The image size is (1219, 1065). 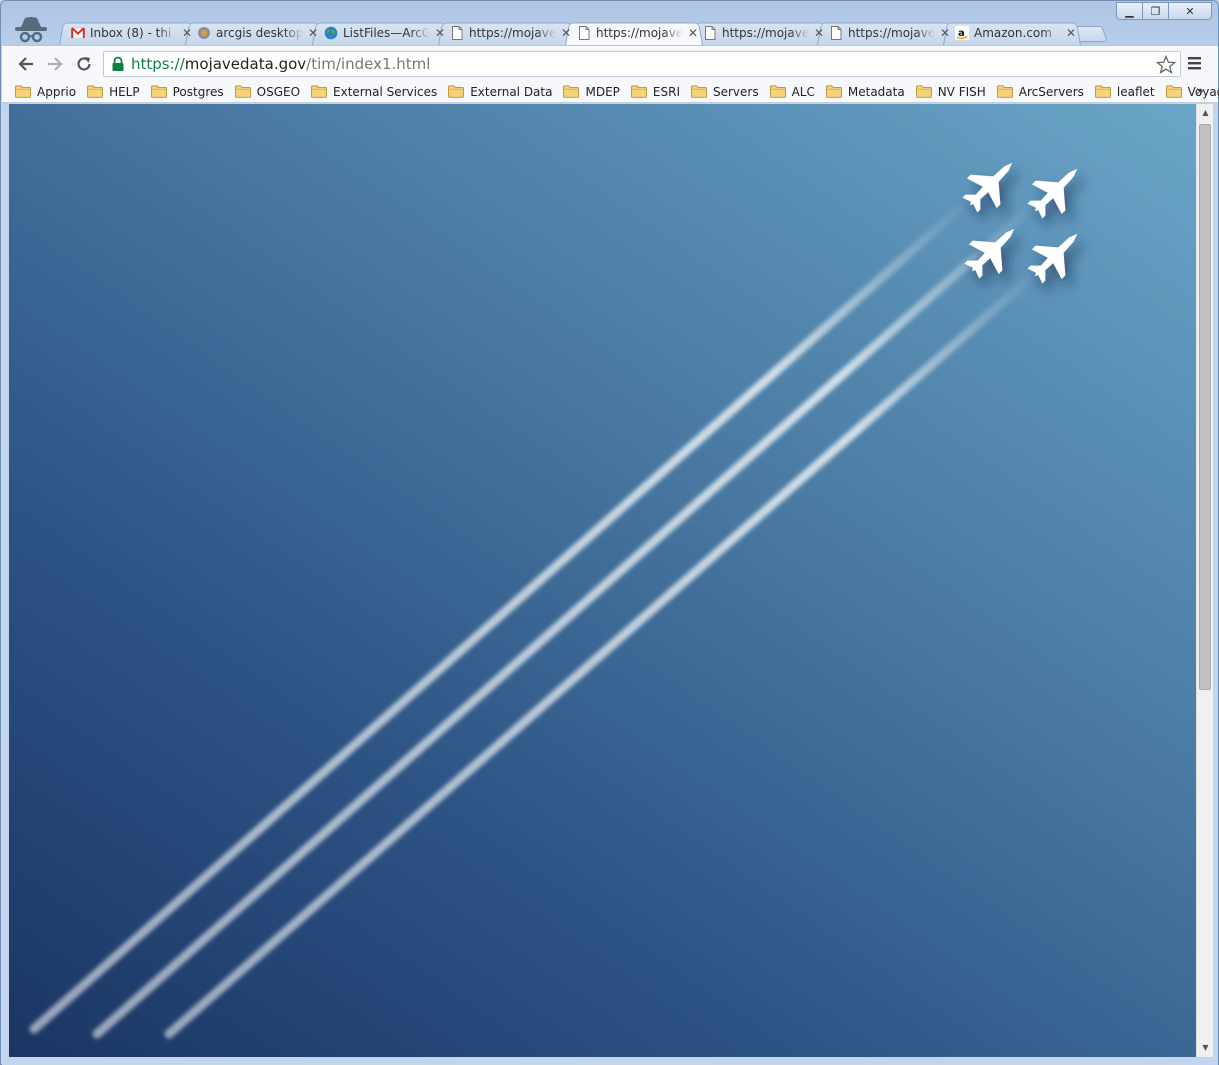 I want to click on bookmark-folder: OSGEO, so click(x=267, y=91).